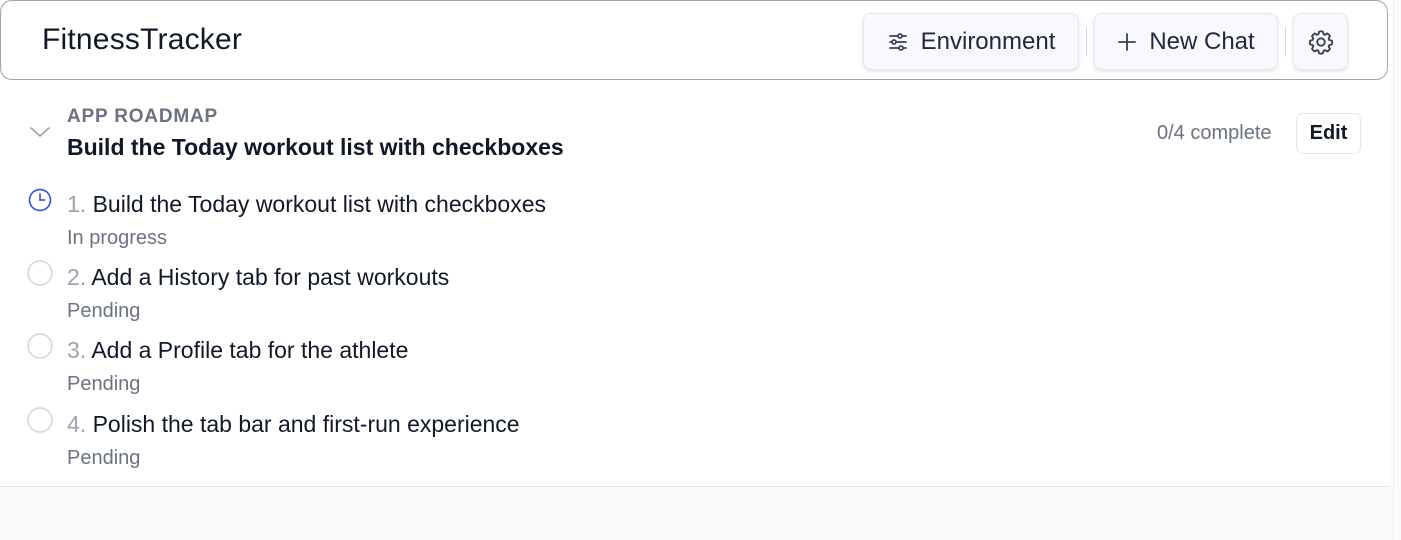  I want to click on step-title-line: 2. Add a History tab for past workouts, so click(258, 277).